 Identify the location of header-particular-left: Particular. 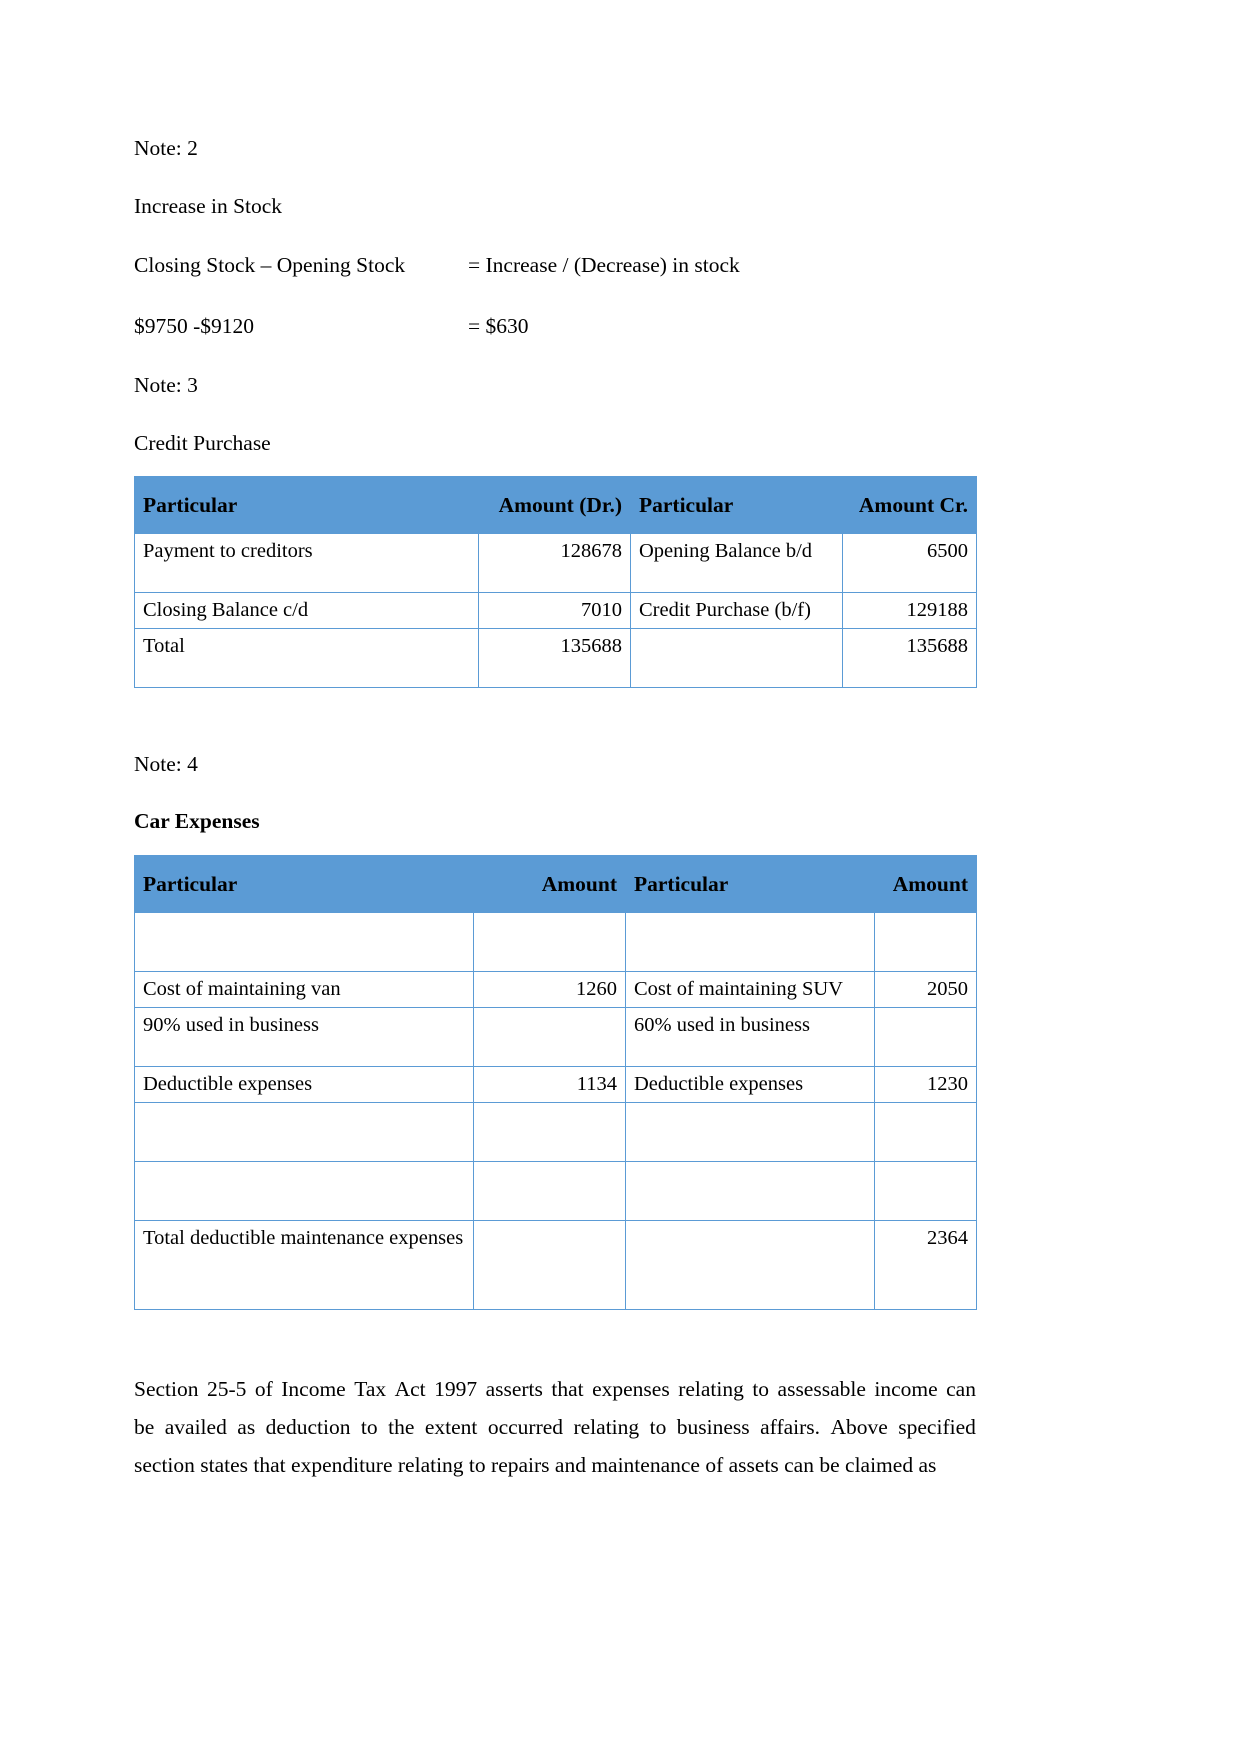
(304, 884).